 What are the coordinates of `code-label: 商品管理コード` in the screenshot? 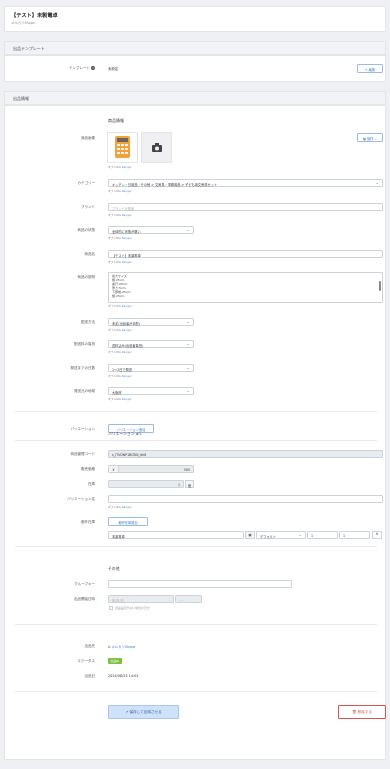 It's located at (83, 454).